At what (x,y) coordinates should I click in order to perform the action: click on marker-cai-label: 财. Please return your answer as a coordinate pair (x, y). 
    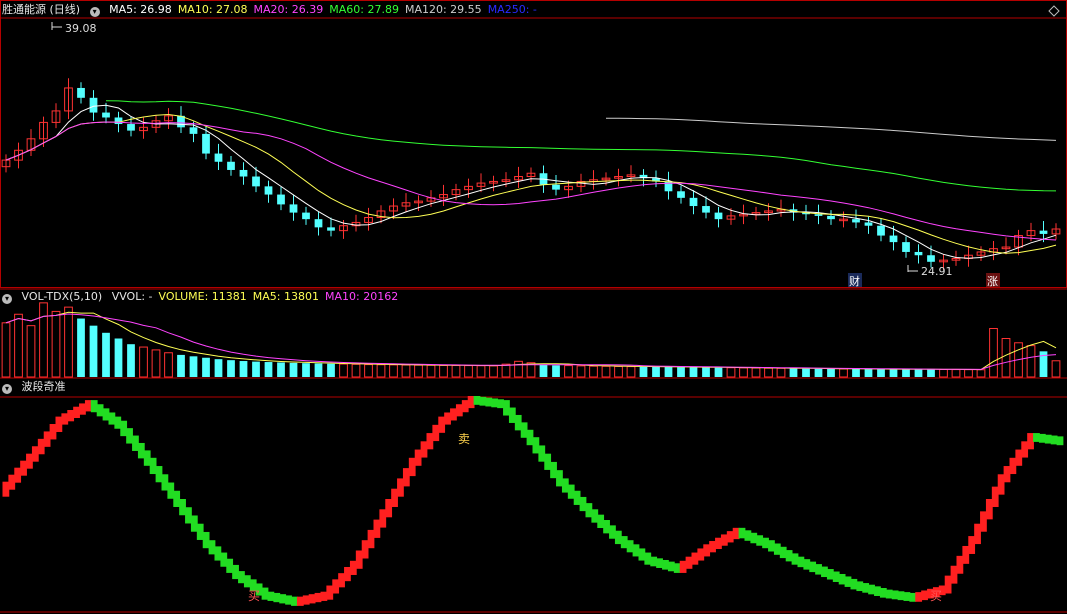
    Looking at the image, I should click on (854, 281).